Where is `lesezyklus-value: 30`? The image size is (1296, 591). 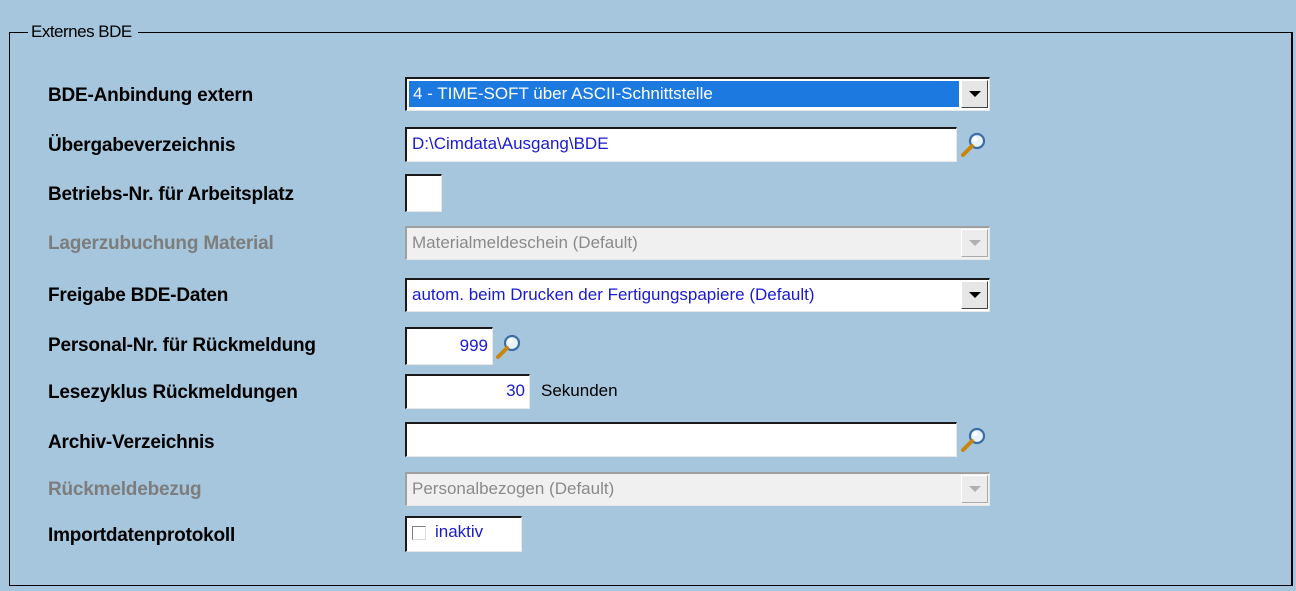 lesezyklus-value: 30 is located at coordinates (515, 390).